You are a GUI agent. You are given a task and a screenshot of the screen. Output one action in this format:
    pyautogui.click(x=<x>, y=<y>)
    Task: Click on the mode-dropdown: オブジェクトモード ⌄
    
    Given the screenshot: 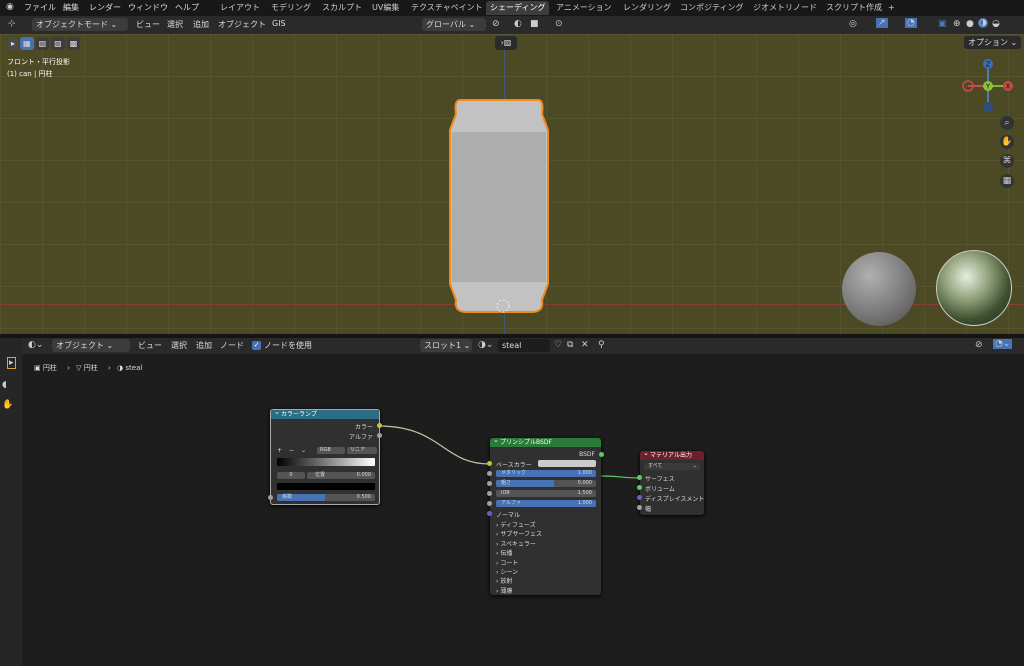 What is the action you would take?
    pyautogui.click(x=80, y=24)
    